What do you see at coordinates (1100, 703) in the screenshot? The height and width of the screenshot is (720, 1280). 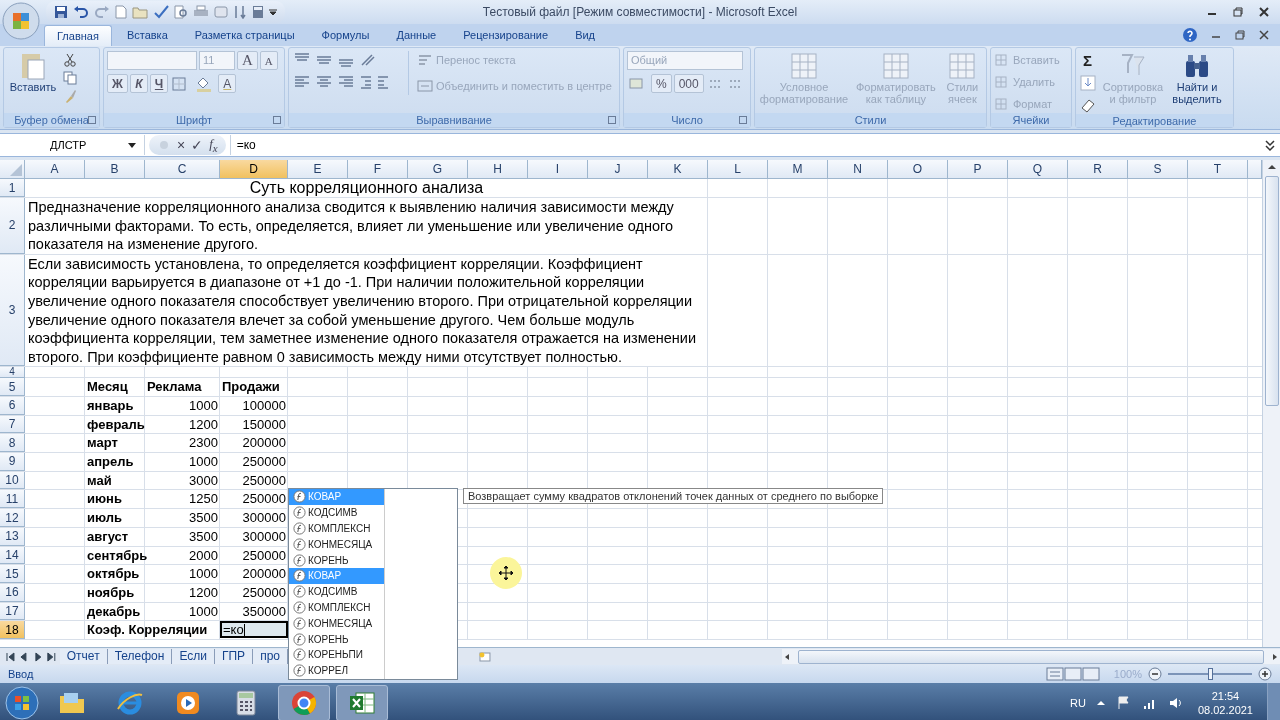 I see `show-hidden-icons-icon` at bounding box center [1100, 703].